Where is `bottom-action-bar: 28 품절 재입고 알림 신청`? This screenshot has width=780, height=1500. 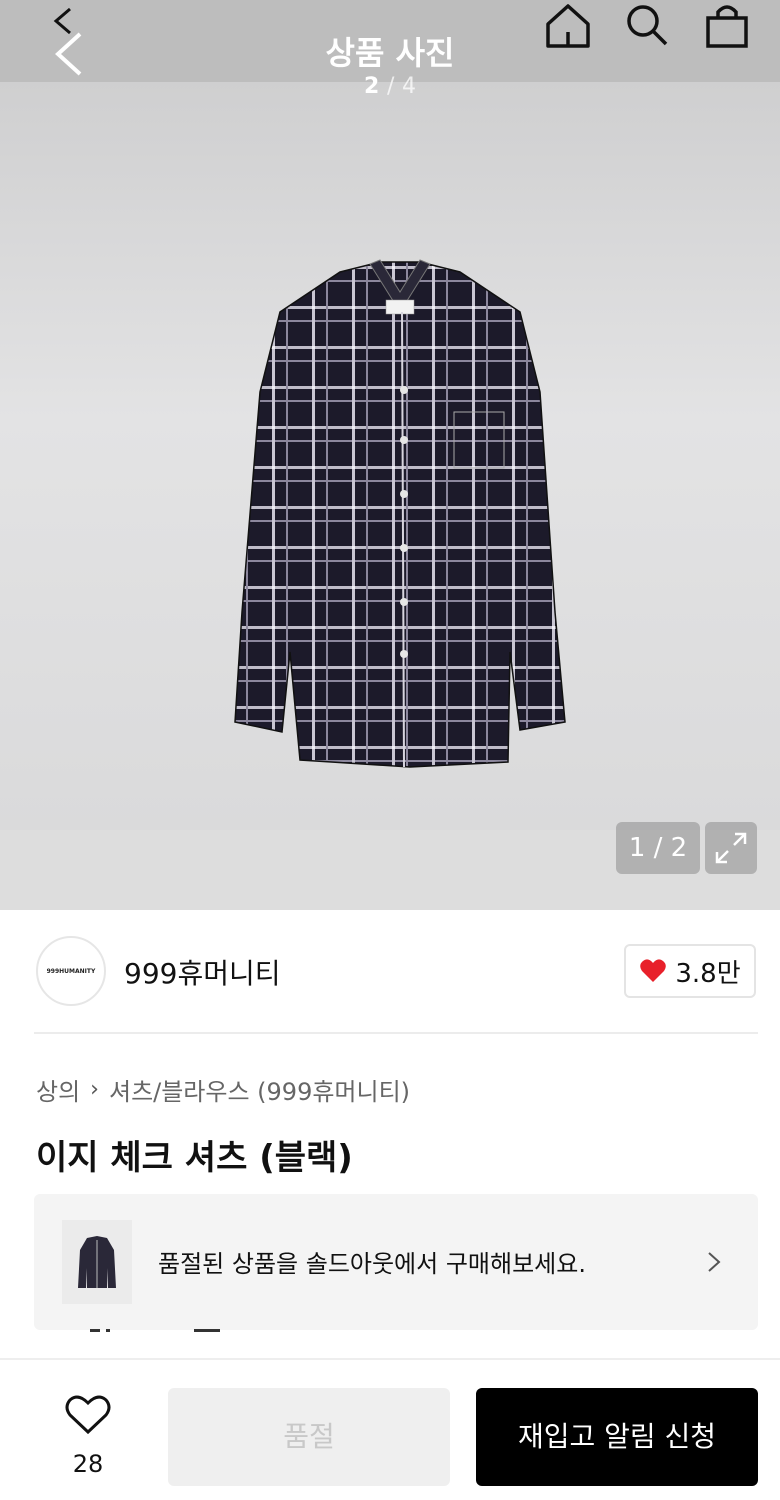 bottom-action-bar: 28 품절 재입고 알림 신청 is located at coordinates (390, 1429).